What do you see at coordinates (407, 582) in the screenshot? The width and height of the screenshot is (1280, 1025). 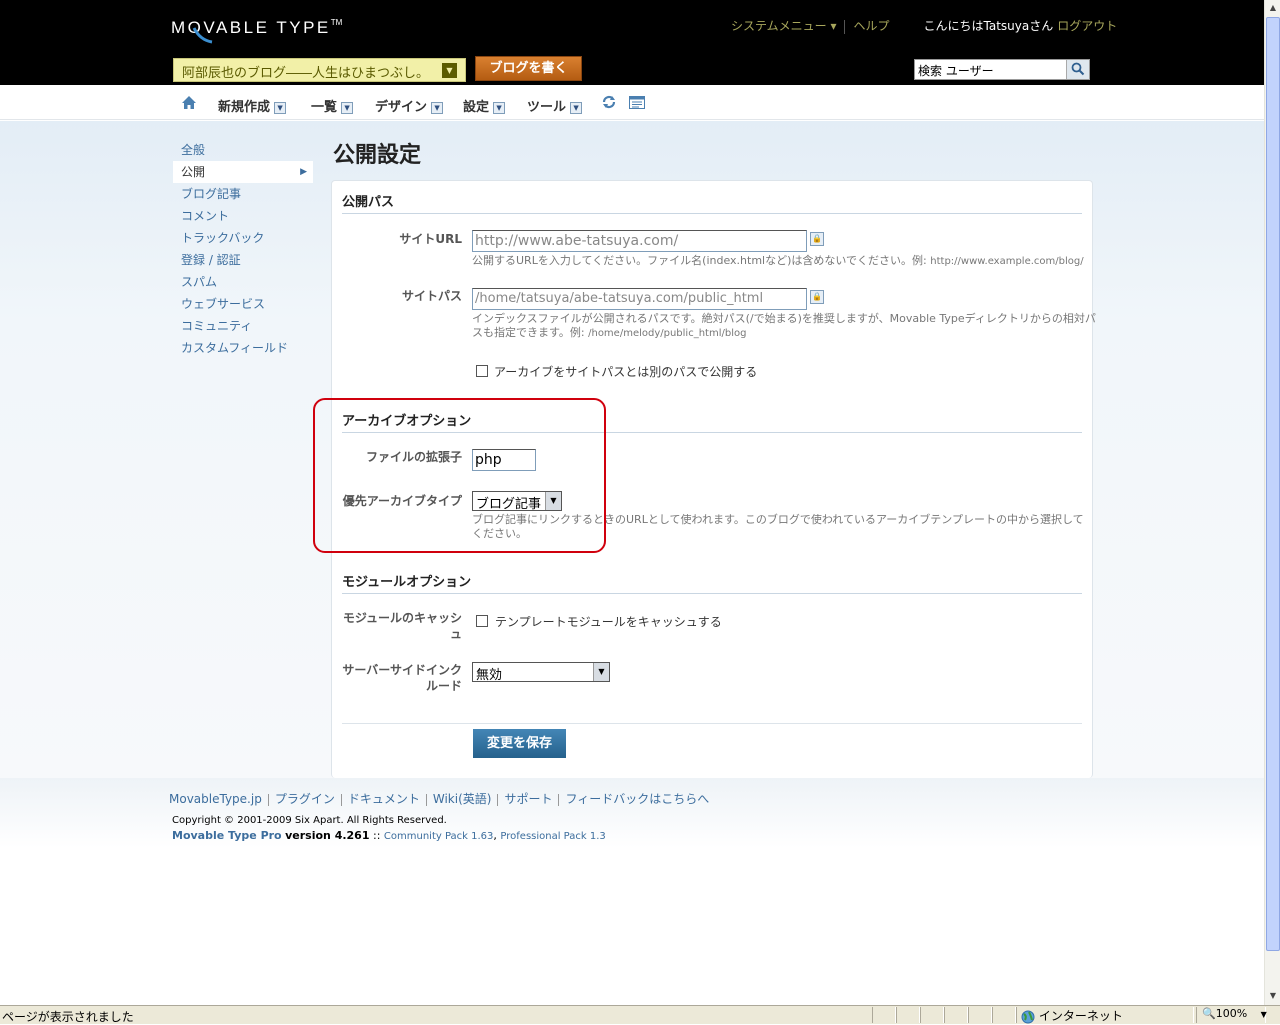 I see `section-title-module-options: モジュールオプション` at bounding box center [407, 582].